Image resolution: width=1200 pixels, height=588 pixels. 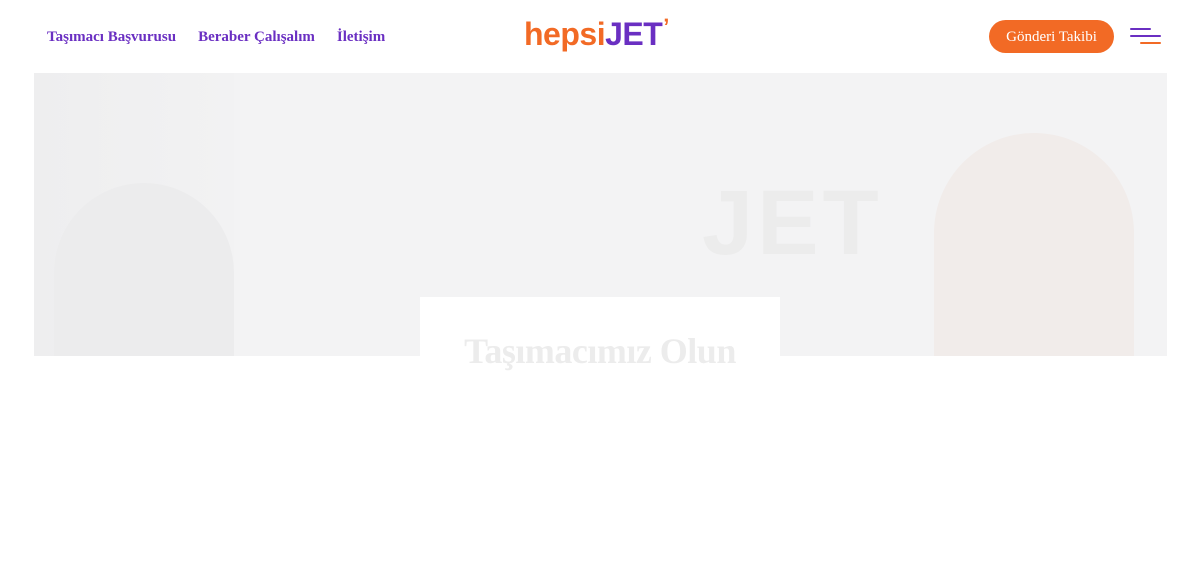 I want to click on hero-van-lettering: JET, so click(x=792, y=223).